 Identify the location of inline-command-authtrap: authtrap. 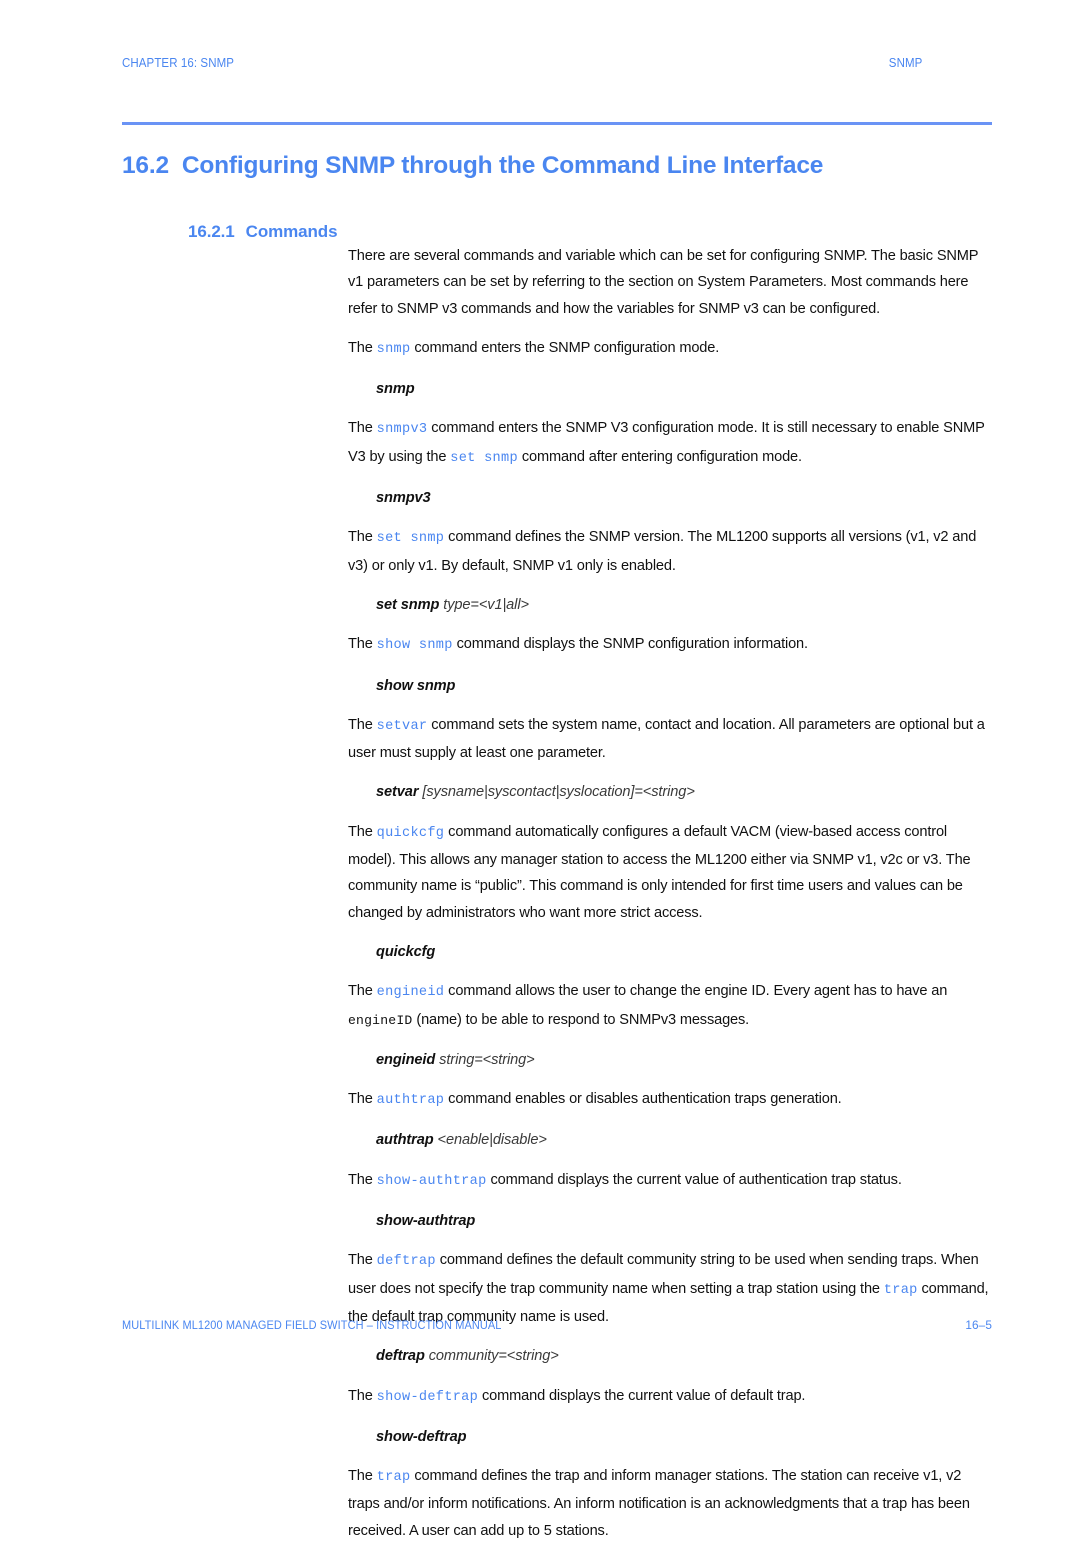
(410, 1101).